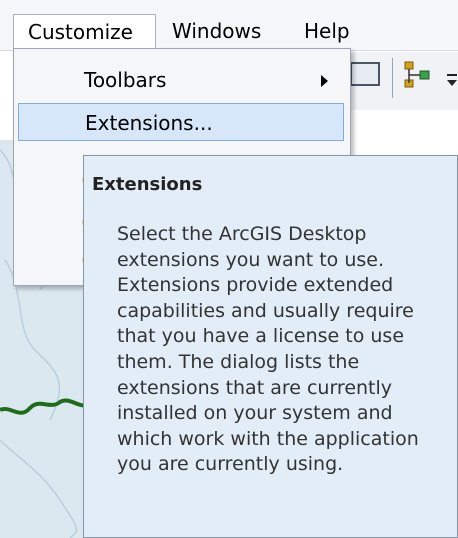 The image size is (458, 538). Describe the element at coordinates (392, 78) in the screenshot. I see `toolbar-separator` at that location.